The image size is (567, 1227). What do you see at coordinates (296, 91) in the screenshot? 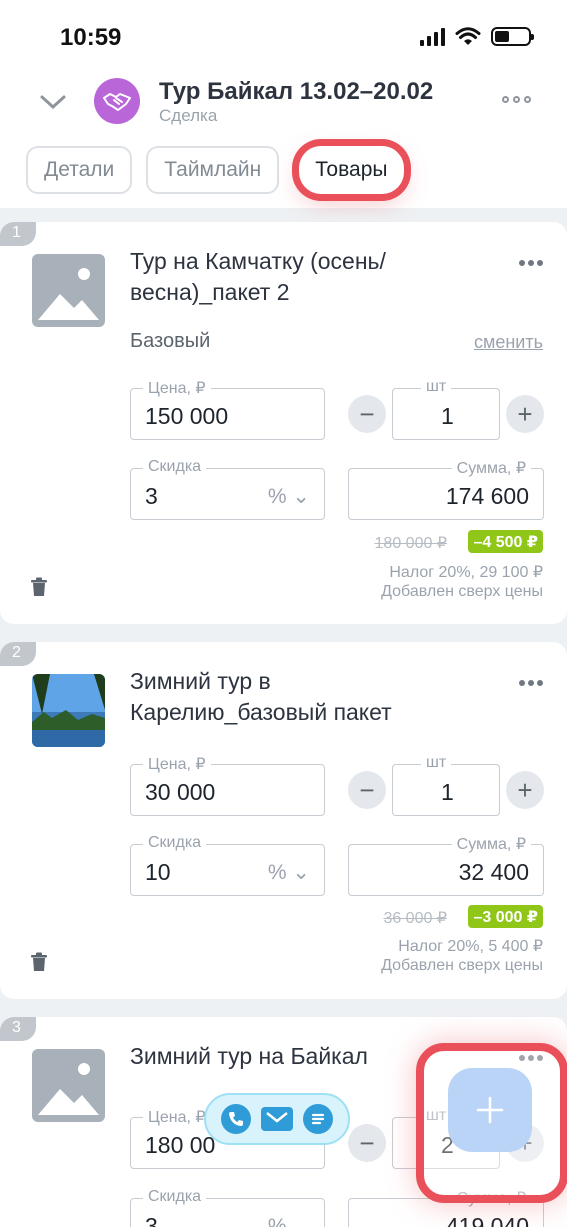
I see `deal-title: Тур Байкал 13.02–20.02` at bounding box center [296, 91].